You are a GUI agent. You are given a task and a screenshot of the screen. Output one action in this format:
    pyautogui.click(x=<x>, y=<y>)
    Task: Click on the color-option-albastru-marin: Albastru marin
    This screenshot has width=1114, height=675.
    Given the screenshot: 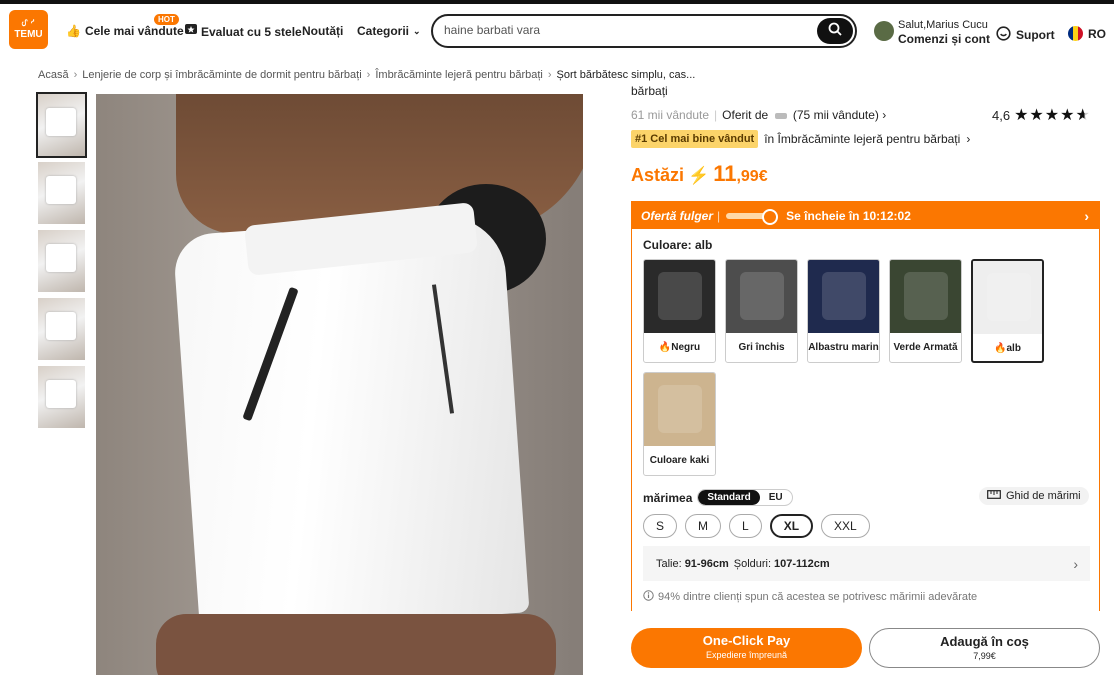 What is the action you would take?
    pyautogui.click(x=843, y=311)
    